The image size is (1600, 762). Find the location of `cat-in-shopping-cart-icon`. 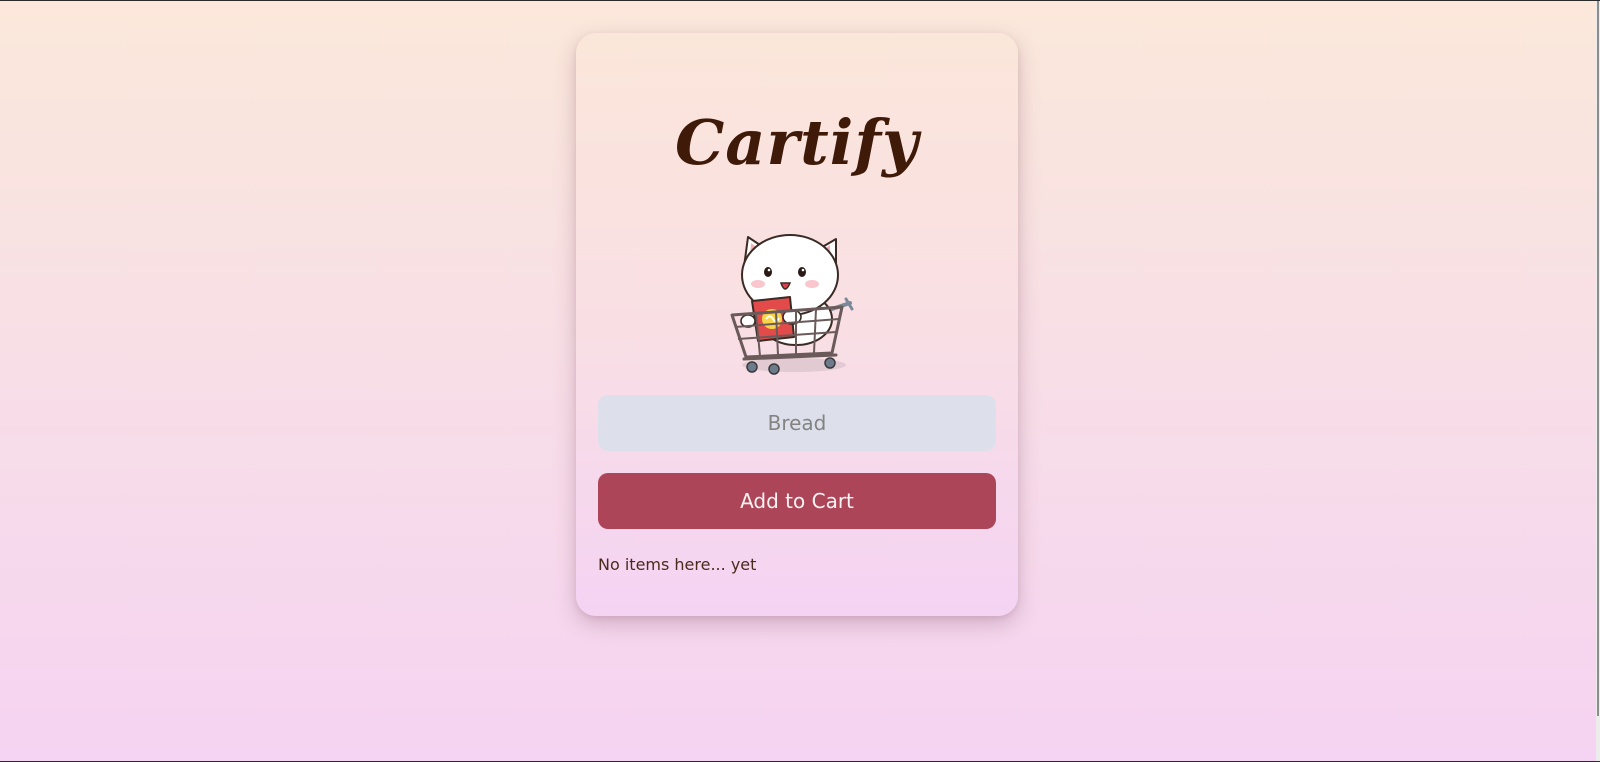

cat-in-shopping-cart-icon is located at coordinates (792, 304).